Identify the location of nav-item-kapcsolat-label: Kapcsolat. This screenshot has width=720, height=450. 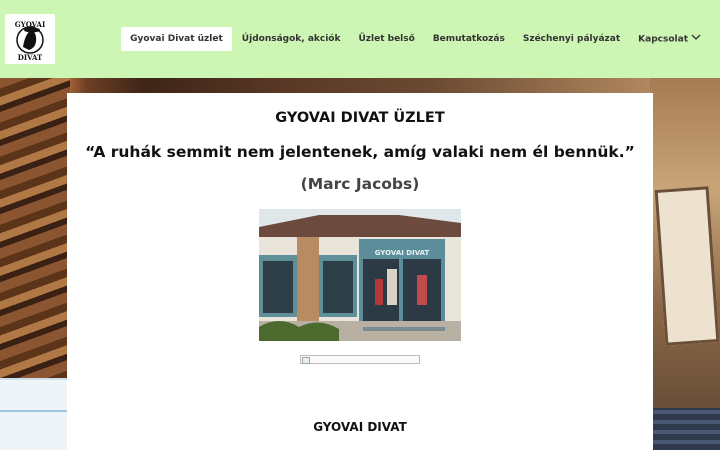
(663, 39).